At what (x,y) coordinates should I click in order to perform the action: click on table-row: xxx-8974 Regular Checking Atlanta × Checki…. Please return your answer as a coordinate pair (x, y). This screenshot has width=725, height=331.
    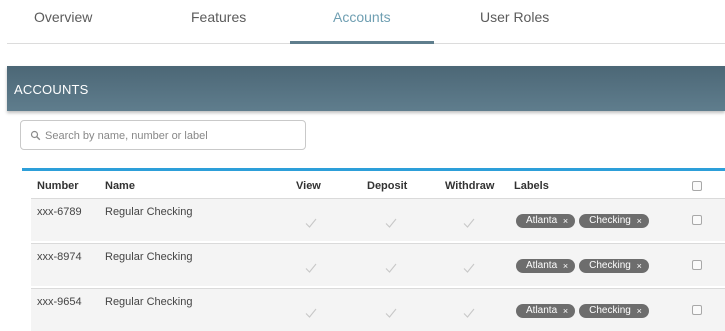
    Looking at the image, I should click on (378, 264).